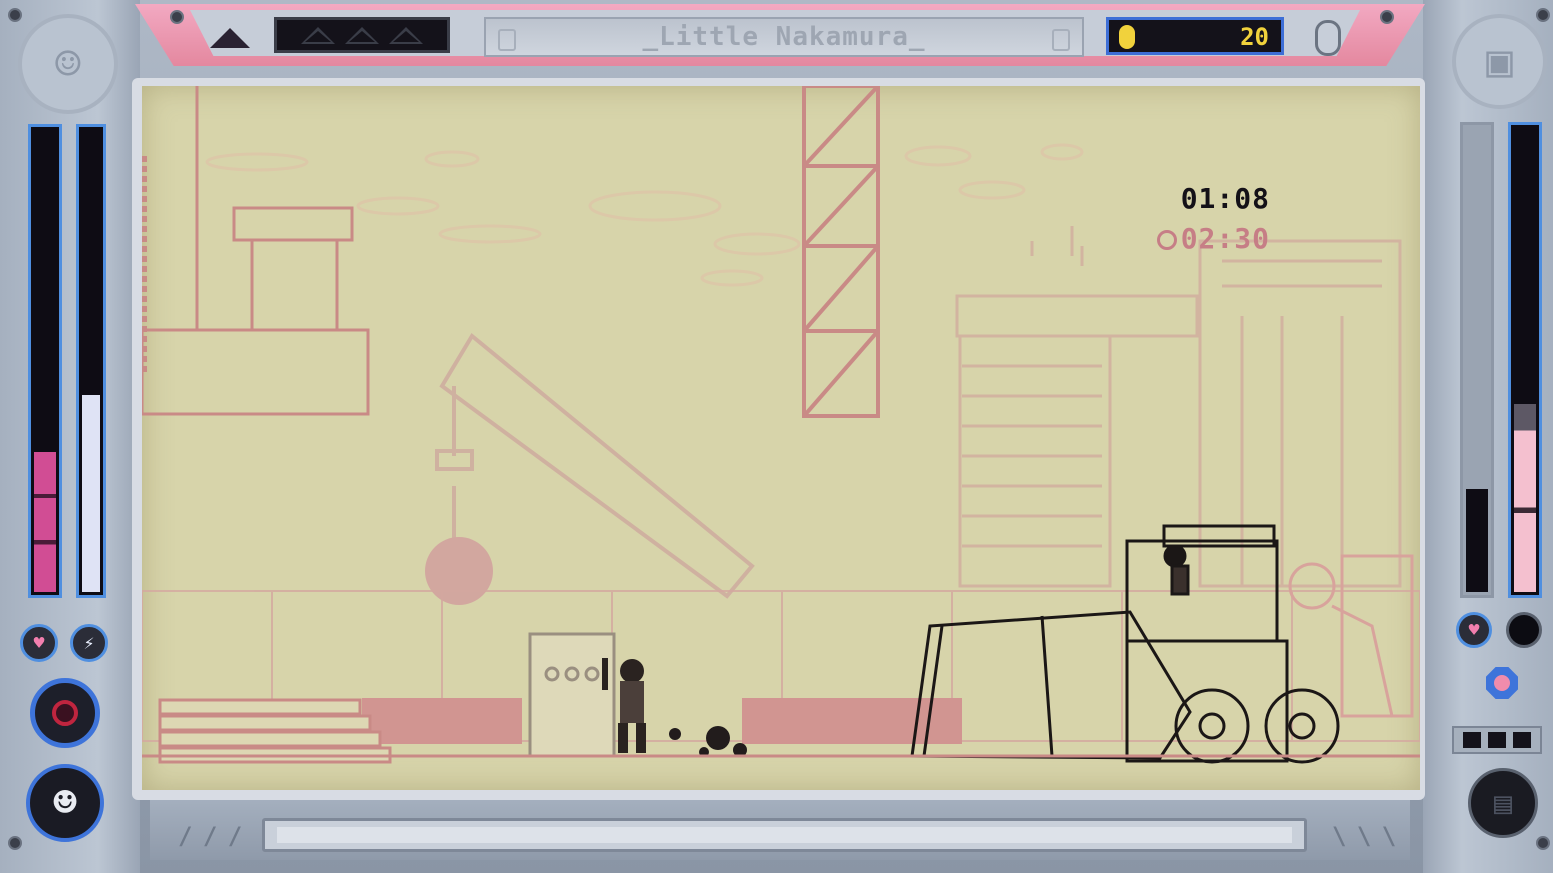 Image resolution: width=1553 pixels, height=873 pixels. Describe the element at coordinates (1225, 238) in the screenshot. I see `best-time-value: 02:30` at that location.